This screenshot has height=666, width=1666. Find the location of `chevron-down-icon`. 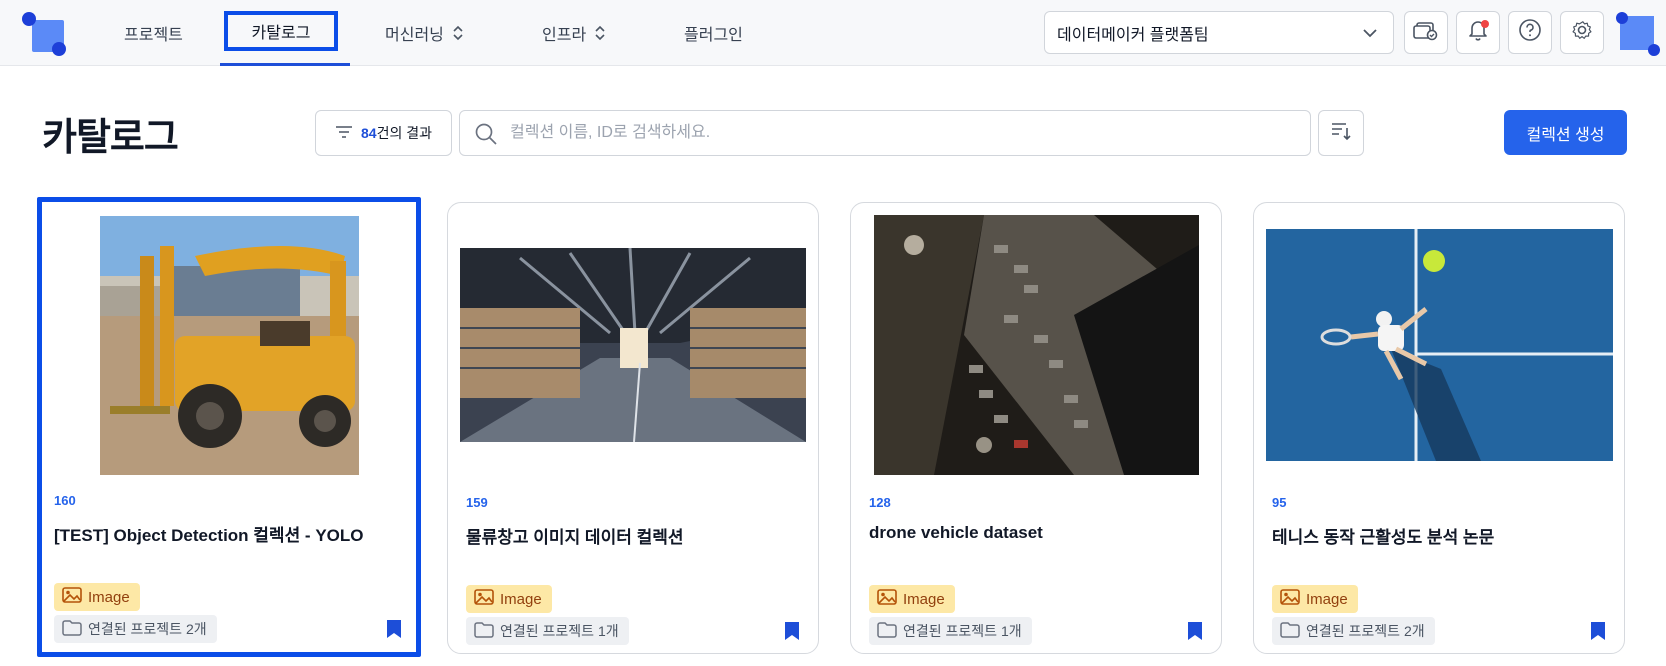

chevron-down-icon is located at coordinates (1370, 35).